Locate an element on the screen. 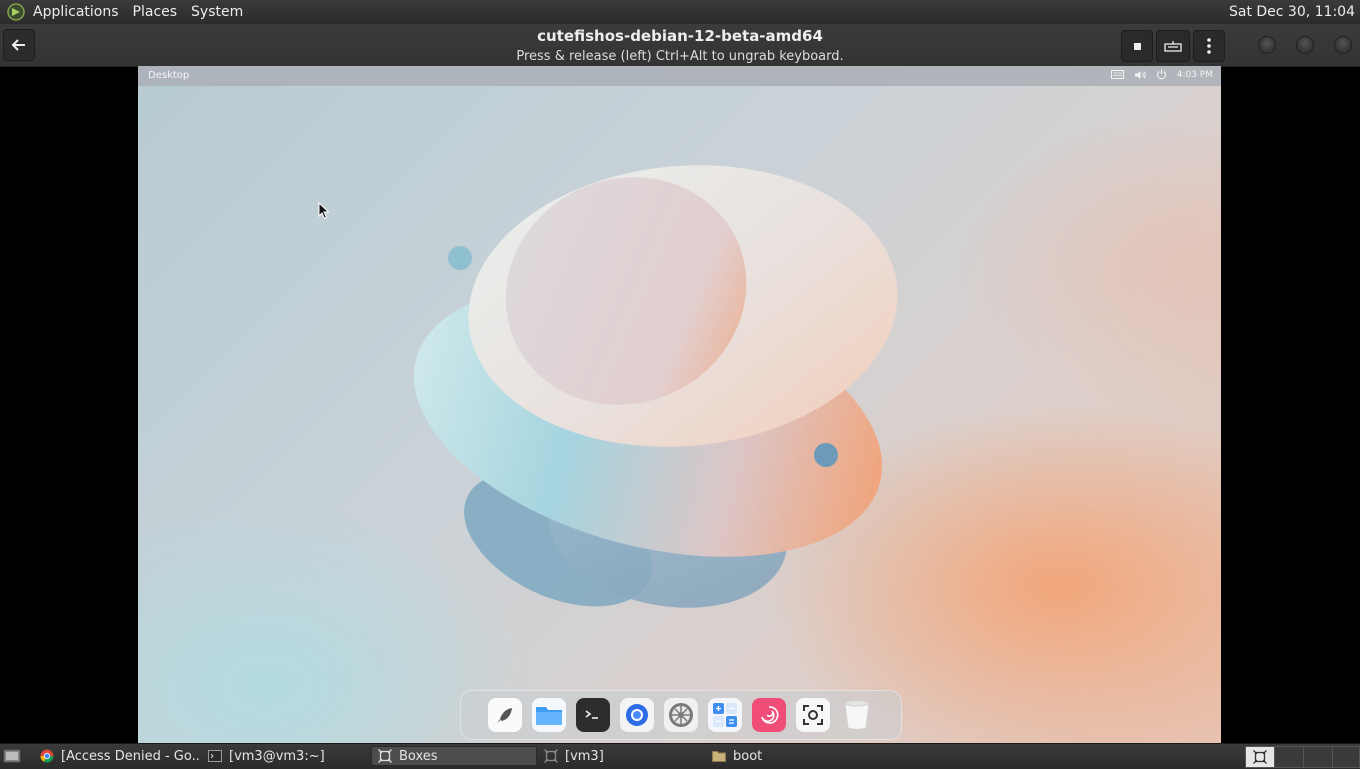 Image resolution: width=1360 pixels, height=769 pixels. dock-debian is located at coordinates (769, 715).